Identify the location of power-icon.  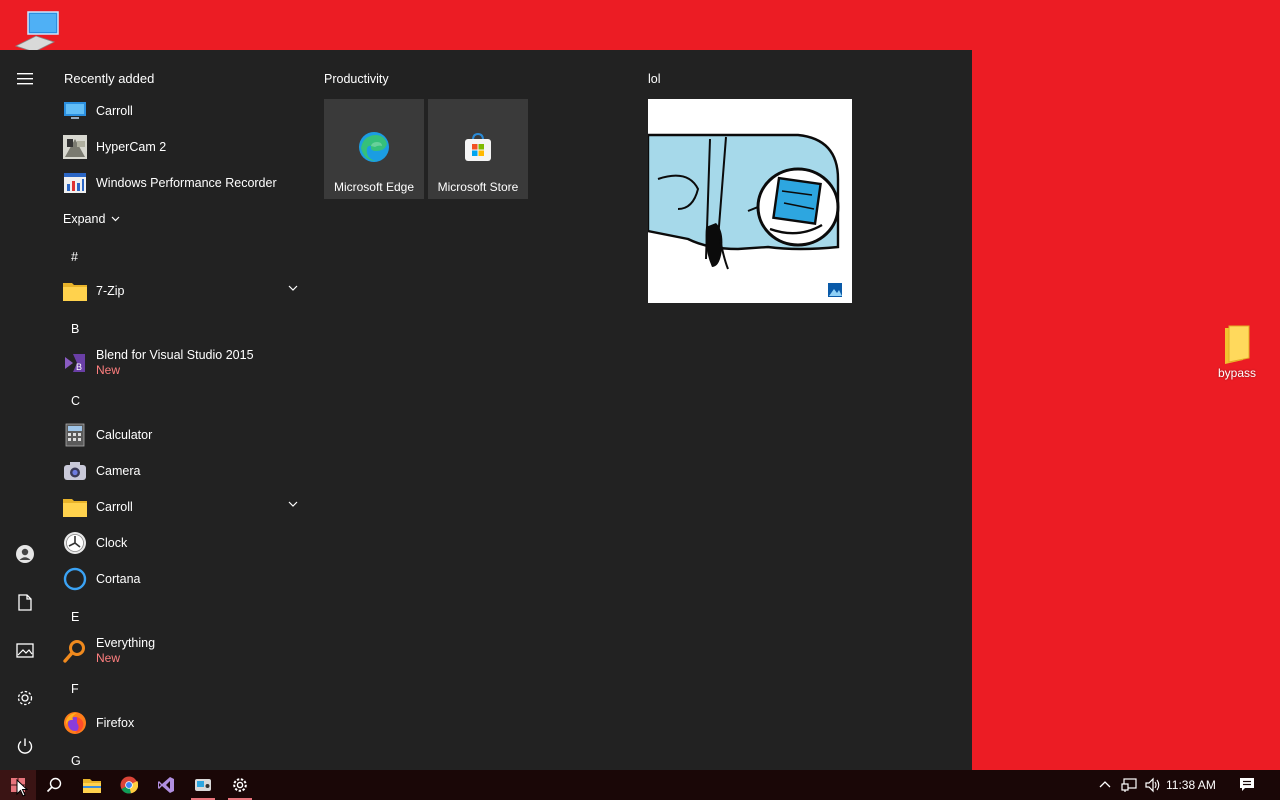
(25, 746).